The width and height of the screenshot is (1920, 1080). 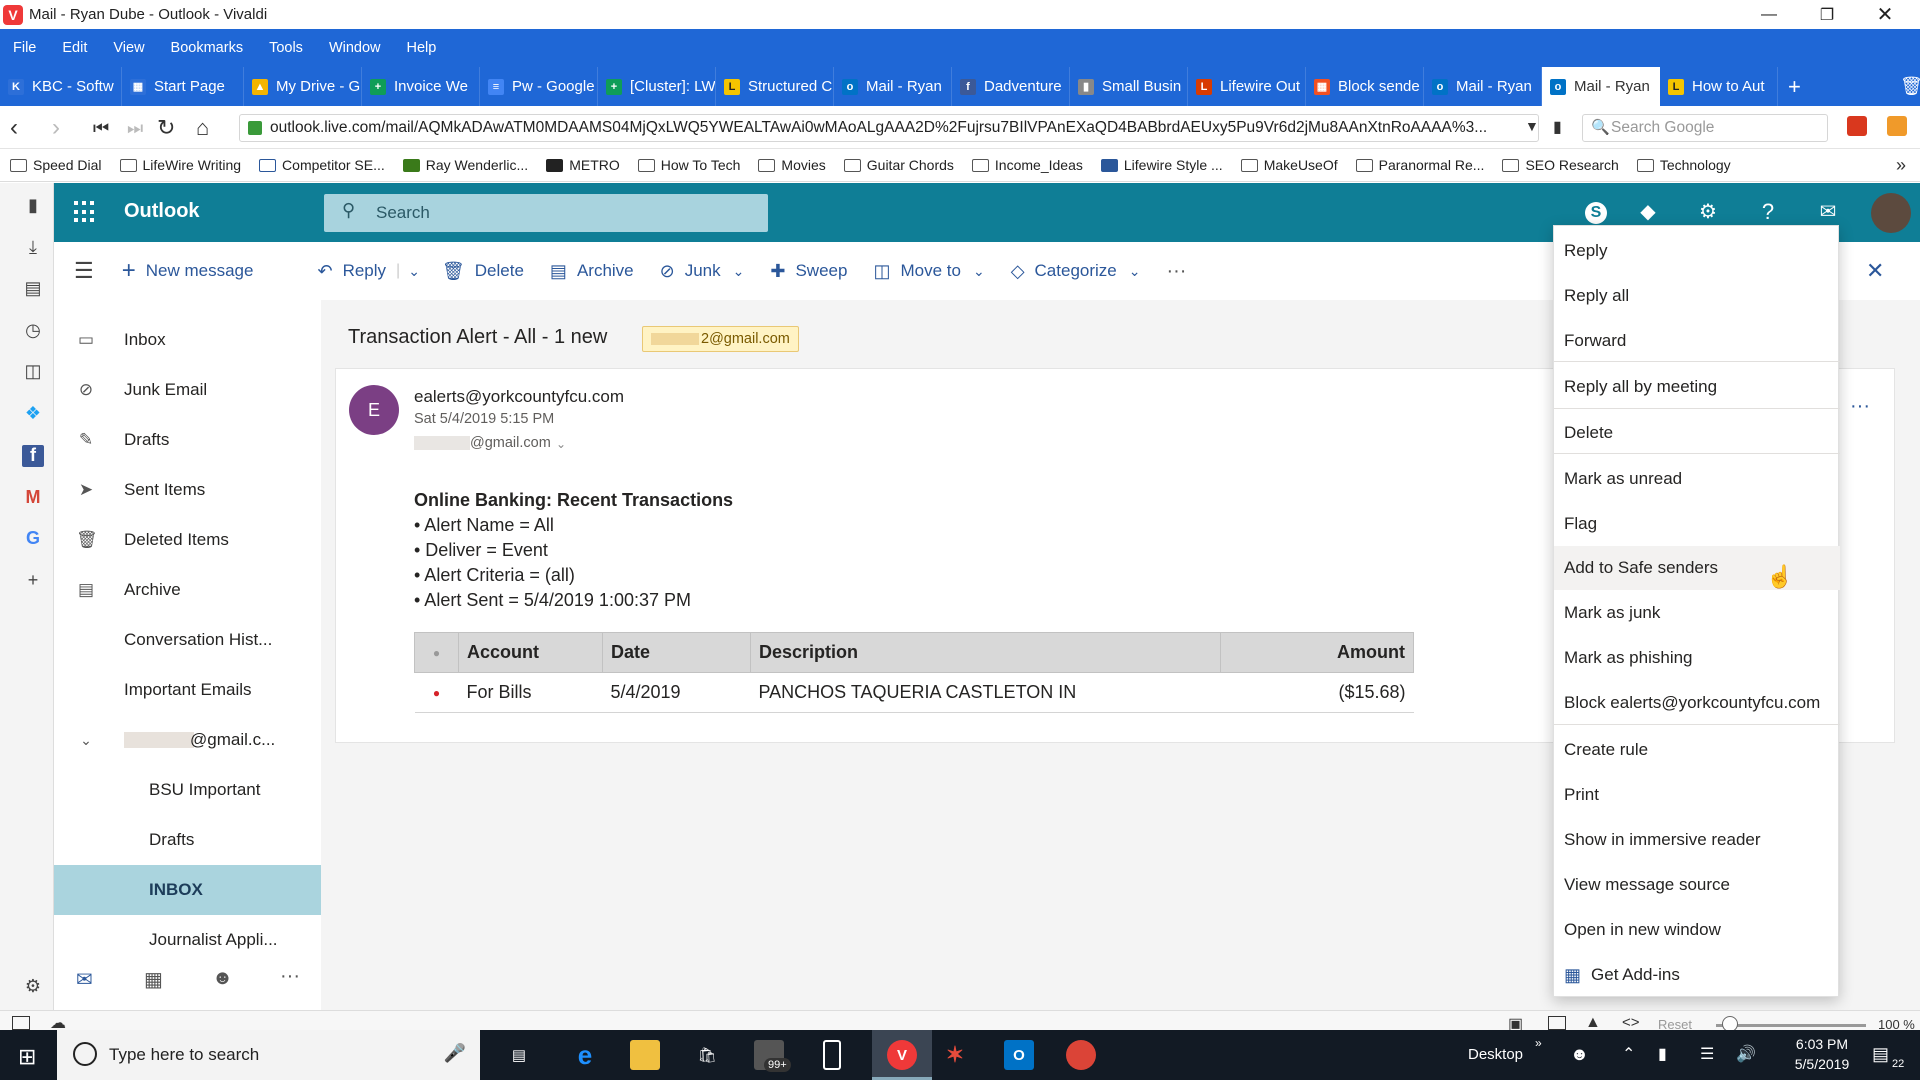 What do you see at coordinates (355, 48) in the screenshot?
I see `menu-window: Window` at bounding box center [355, 48].